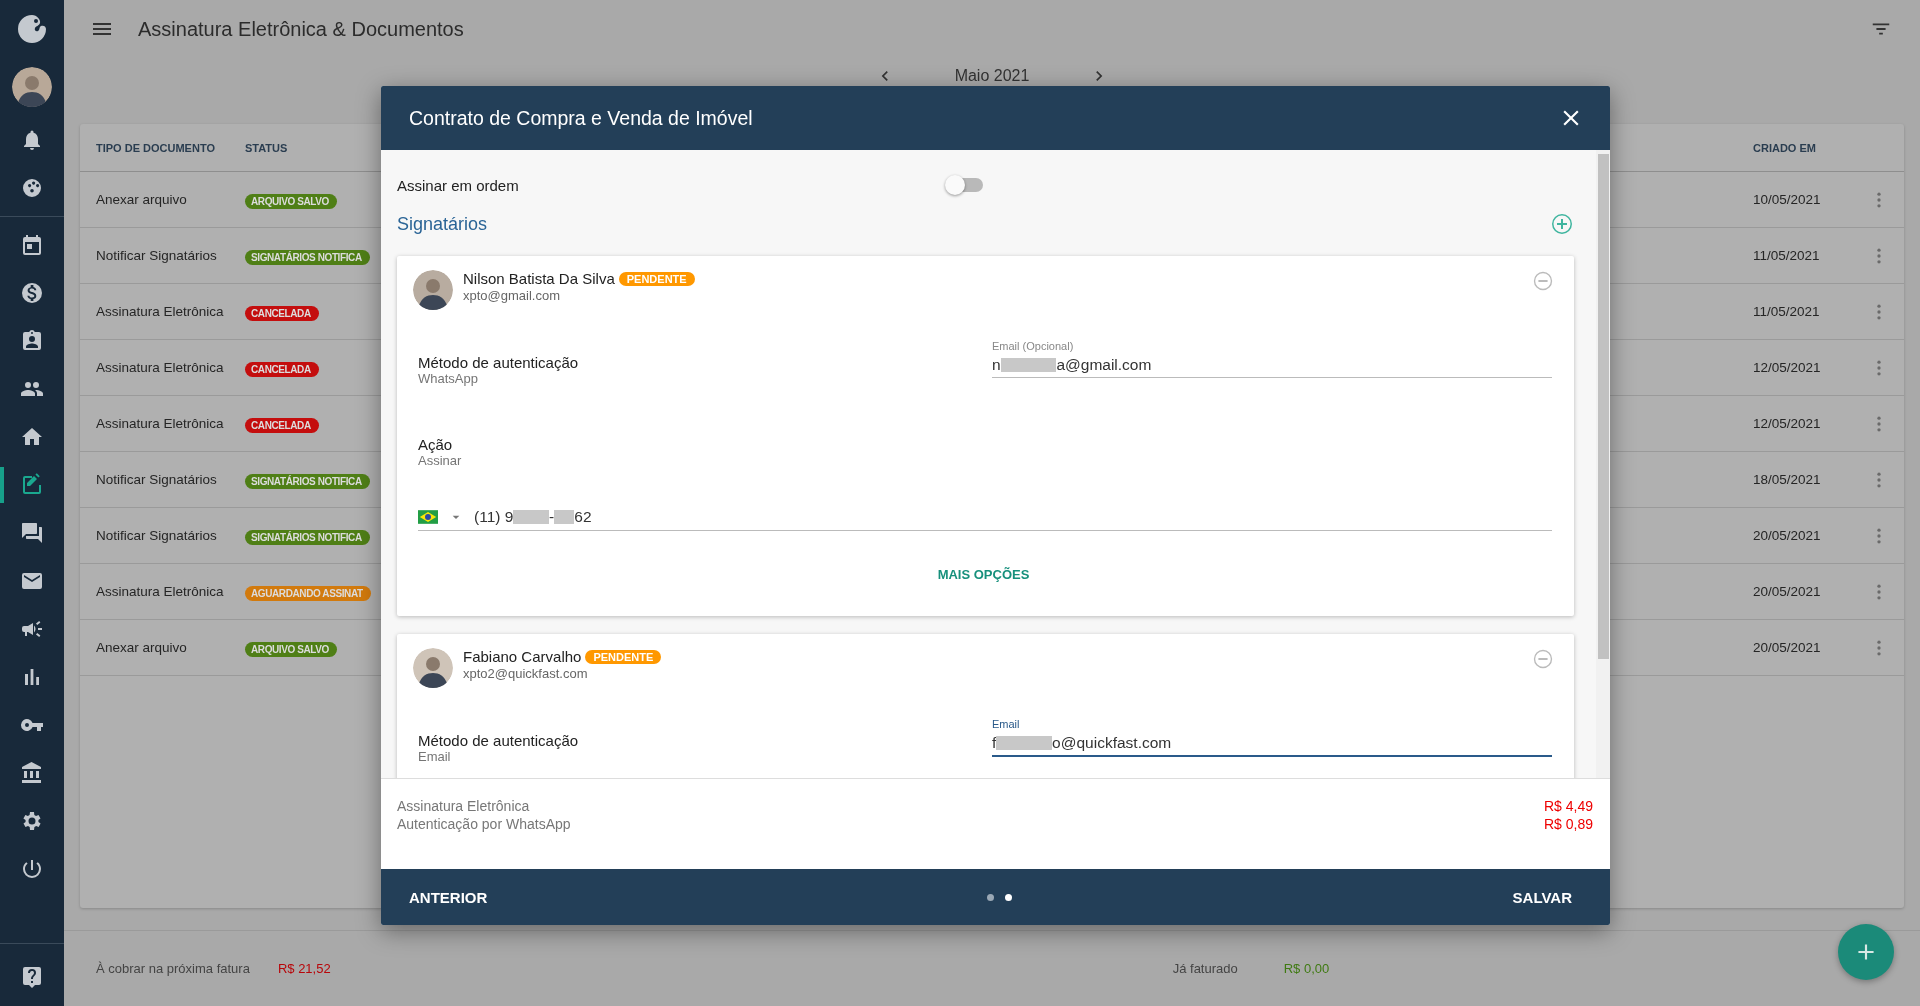  Describe the element at coordinates (1787, 199) in the screenshot. I see `table-cell-text: 10/05/2021` at that location.